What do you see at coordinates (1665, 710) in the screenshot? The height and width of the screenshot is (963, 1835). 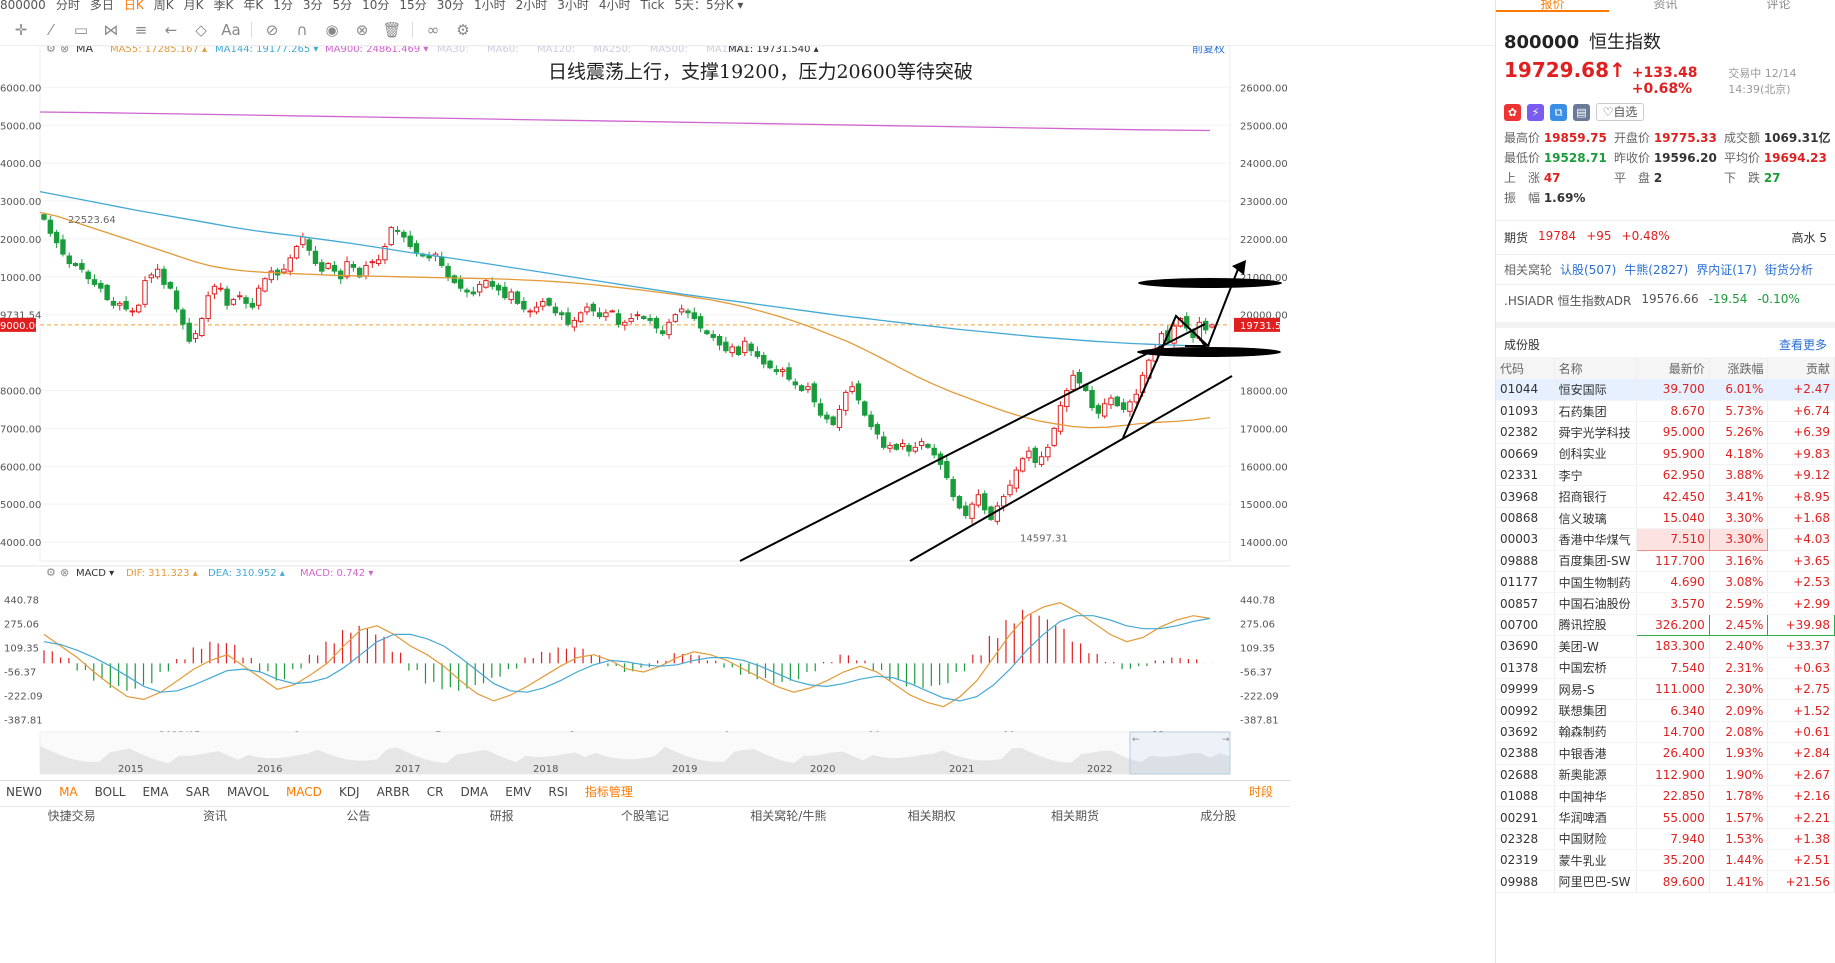 I see `table-row: 00992 联想集团 6.340 2.09% +1.52` at bounding box center [1665, 710].